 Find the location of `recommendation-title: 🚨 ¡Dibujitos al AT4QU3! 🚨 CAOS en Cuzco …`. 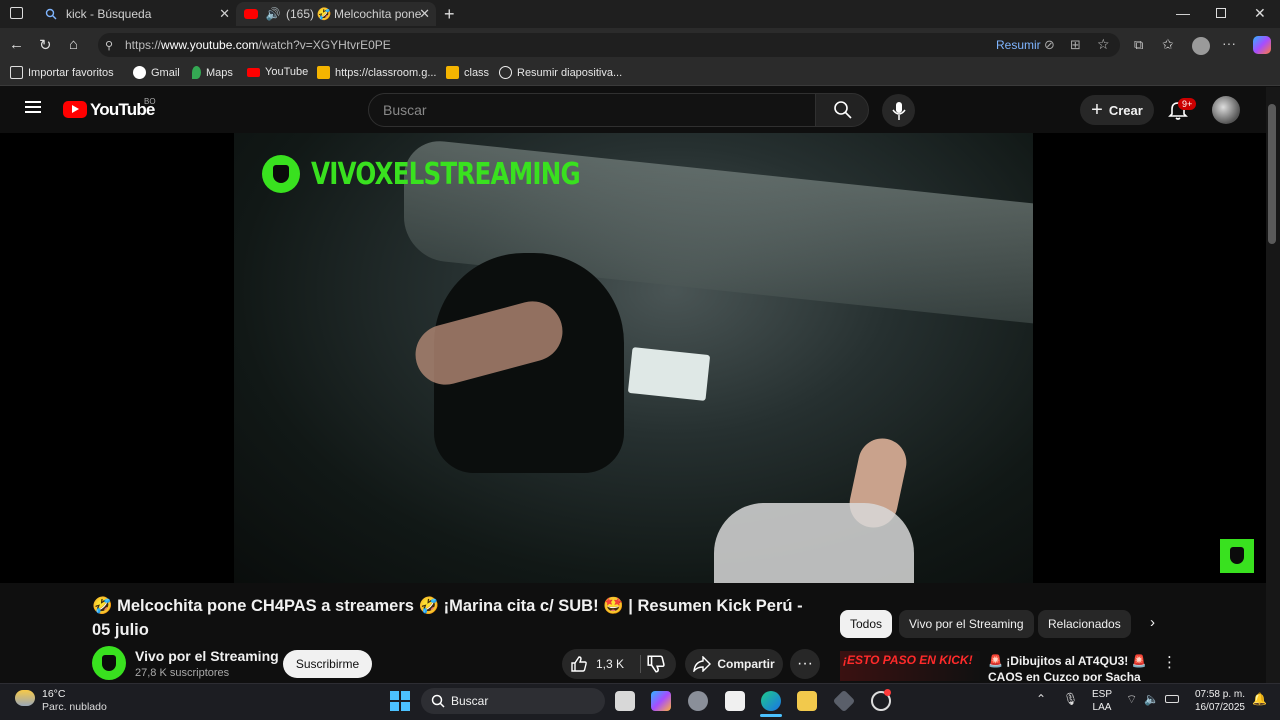

recommendation-title: 🚨 ¡Dibujitos al AT4QU3! 🚨 CAOS en Cuzco … is located at coordinates (1068, 667).